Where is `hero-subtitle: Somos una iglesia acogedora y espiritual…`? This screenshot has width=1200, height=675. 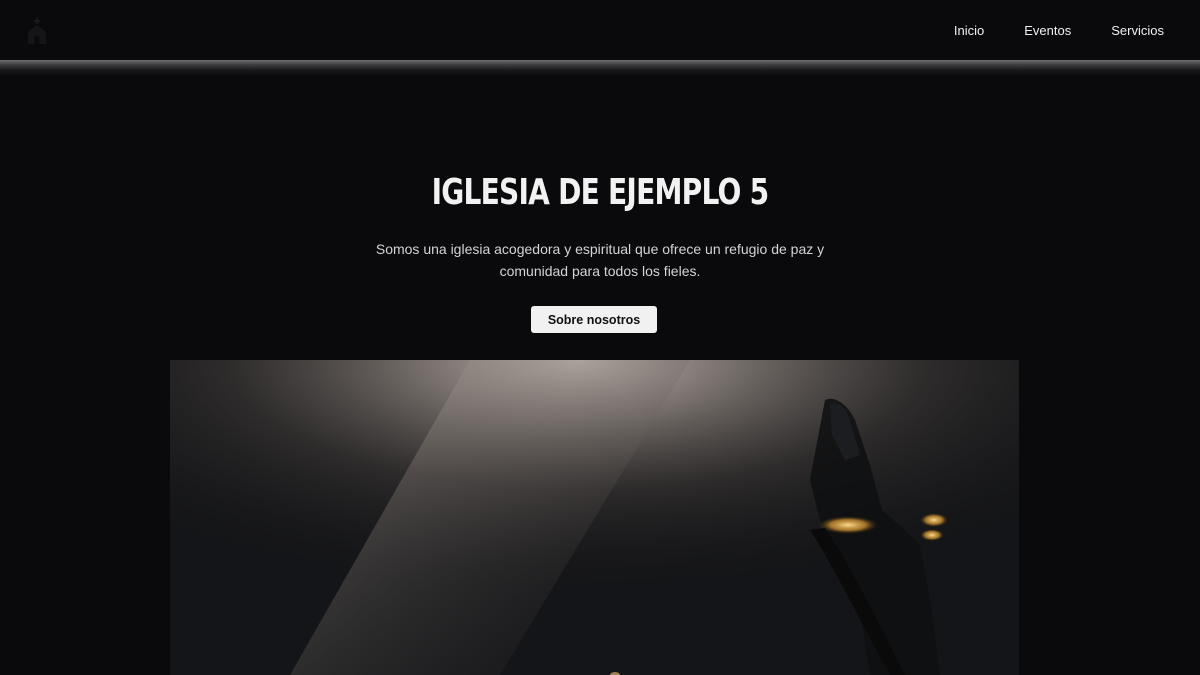 hero-subtitle: Somos una iglesia acogedora y espiritual… is located at coordinates (600, 260).